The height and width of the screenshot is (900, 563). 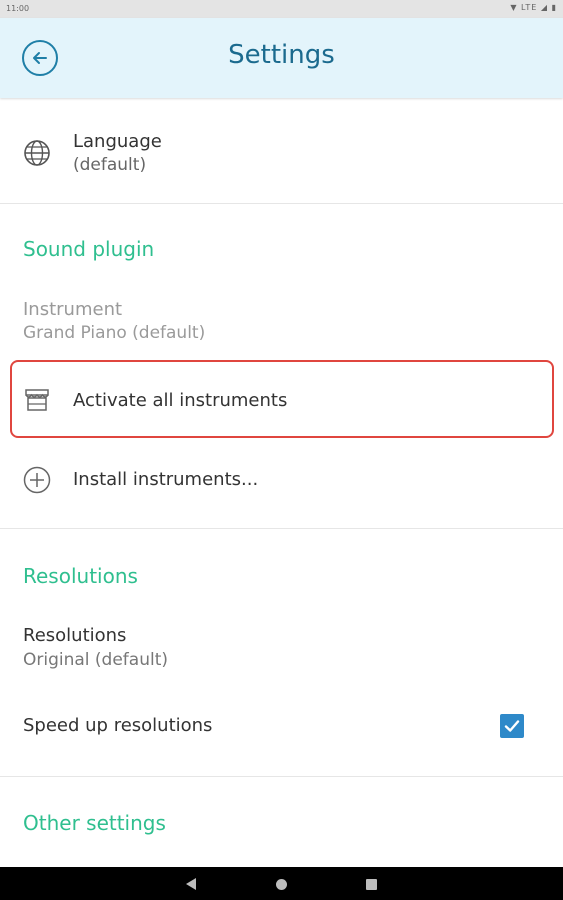 What do you see at coordinates (281, 55) in the screenshot?
I see `page-title: Settings` at bounding box center [281, 55].